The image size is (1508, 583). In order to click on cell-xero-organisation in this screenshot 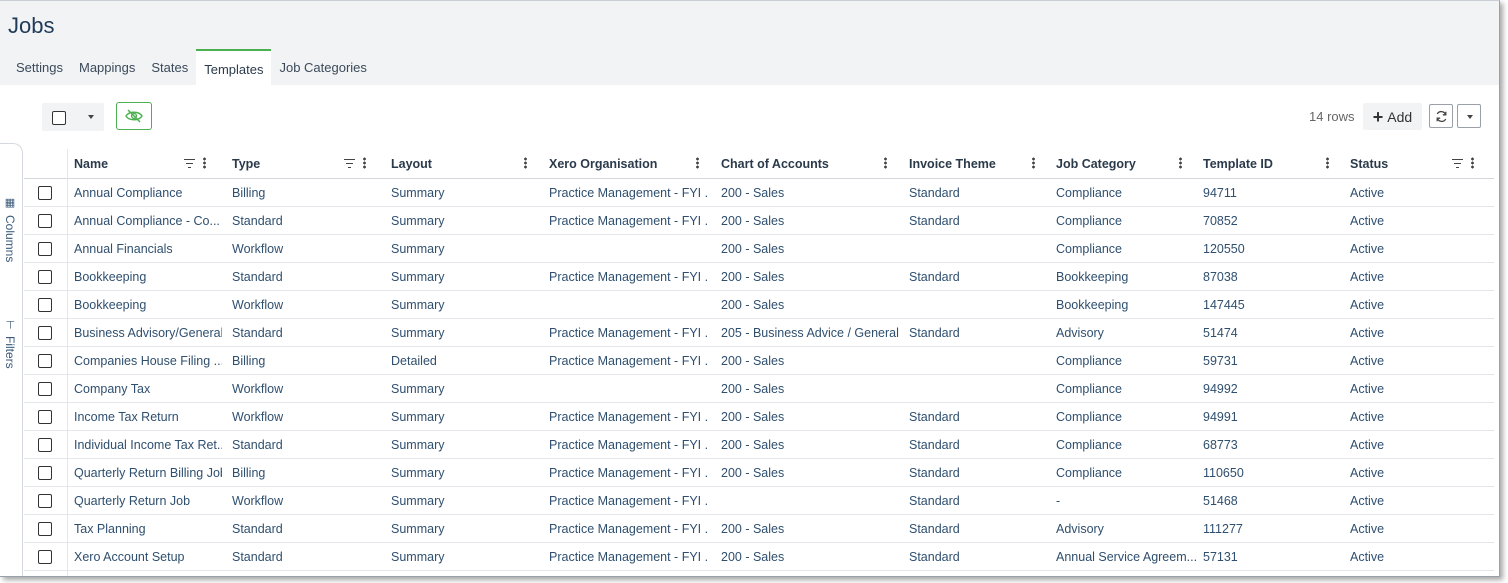, I will do `click(628, 249)`.